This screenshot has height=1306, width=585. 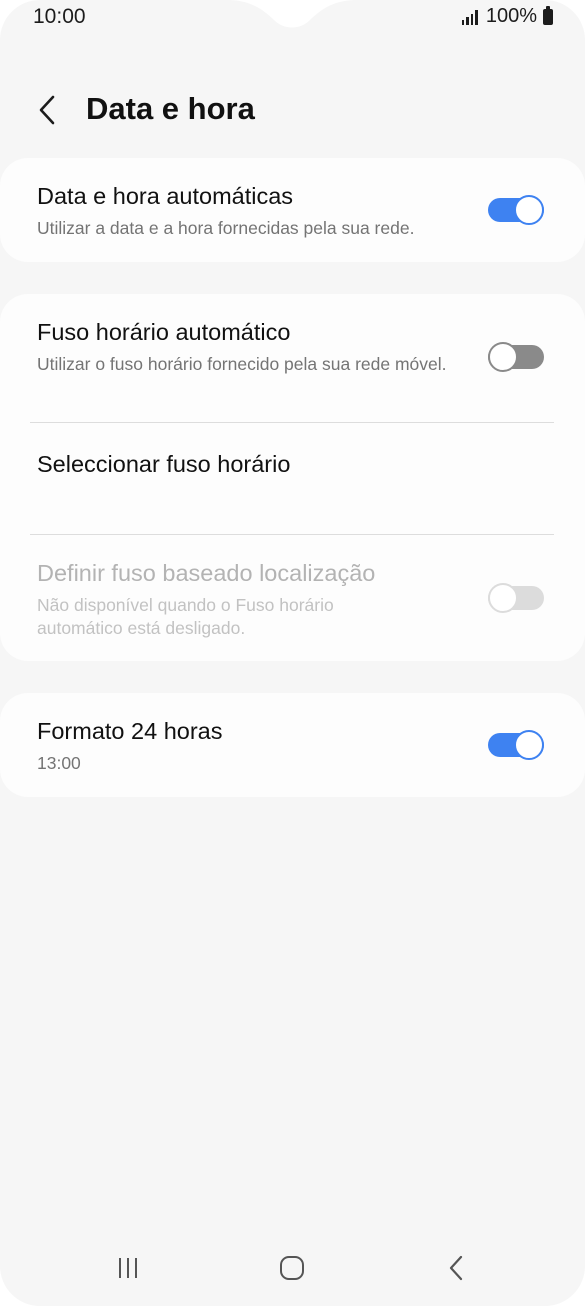 I want to click on recent-apps-icon, so click(x=128, y=1268).